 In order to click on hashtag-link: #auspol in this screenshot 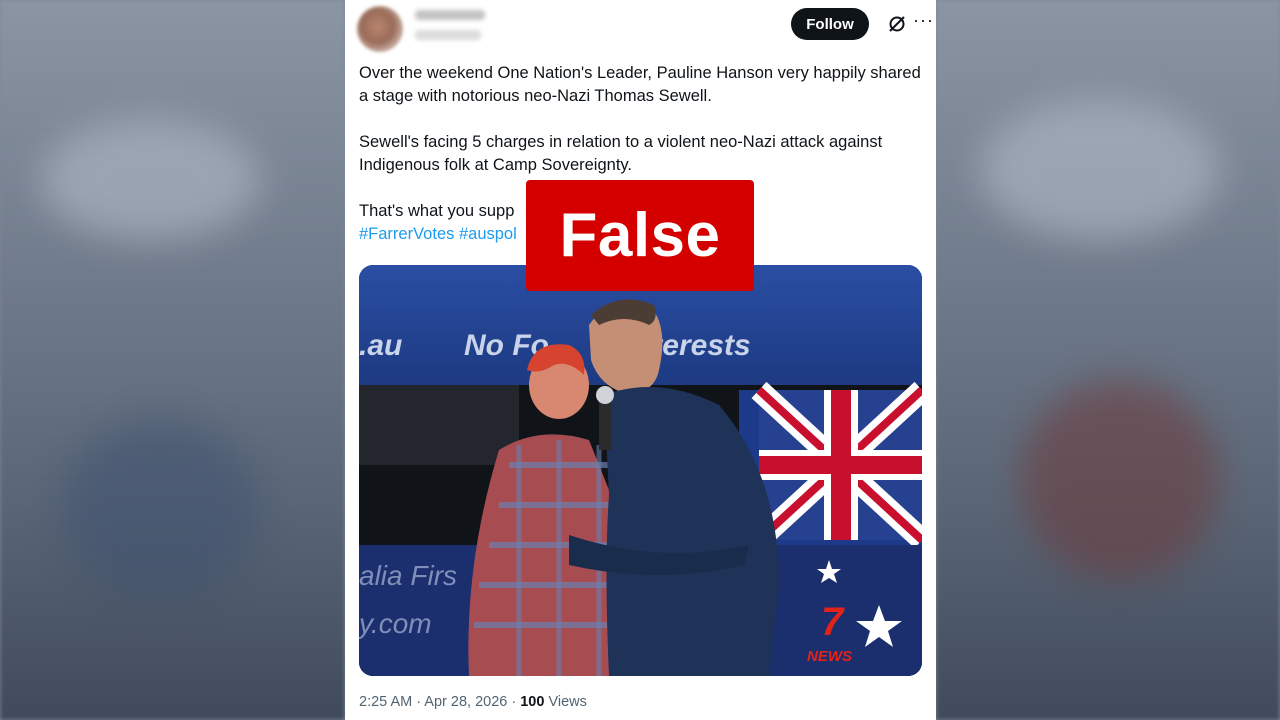, I will do `click(488, 234)`.